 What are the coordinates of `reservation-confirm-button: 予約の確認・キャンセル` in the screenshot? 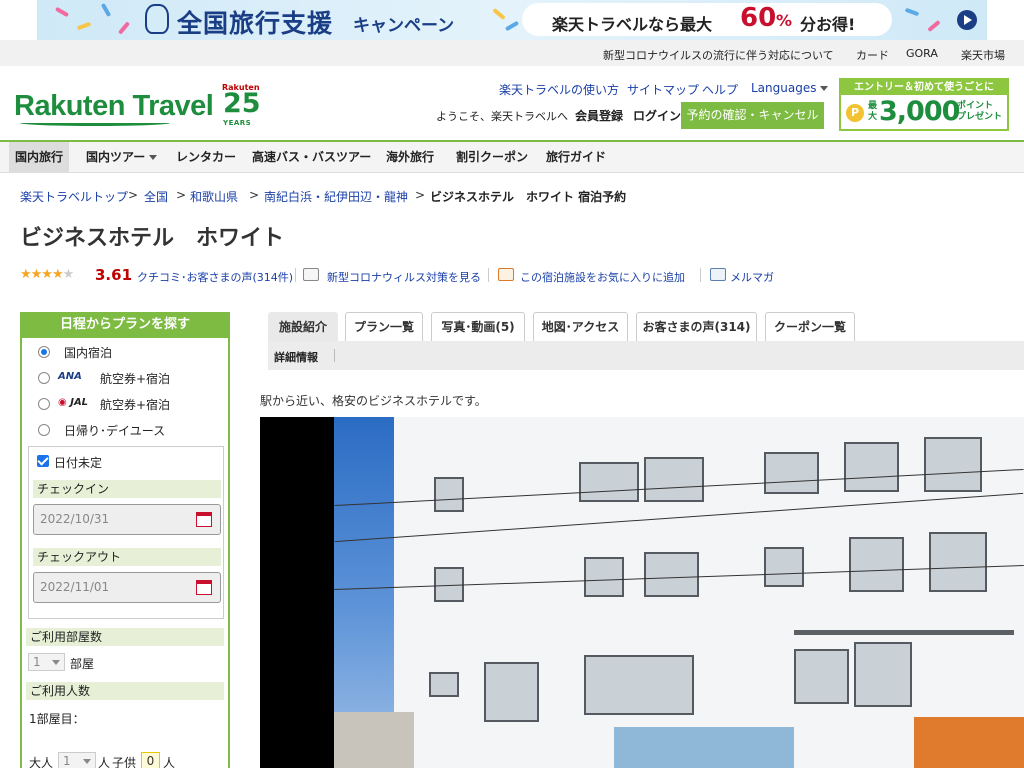 It's located at (752, 115).